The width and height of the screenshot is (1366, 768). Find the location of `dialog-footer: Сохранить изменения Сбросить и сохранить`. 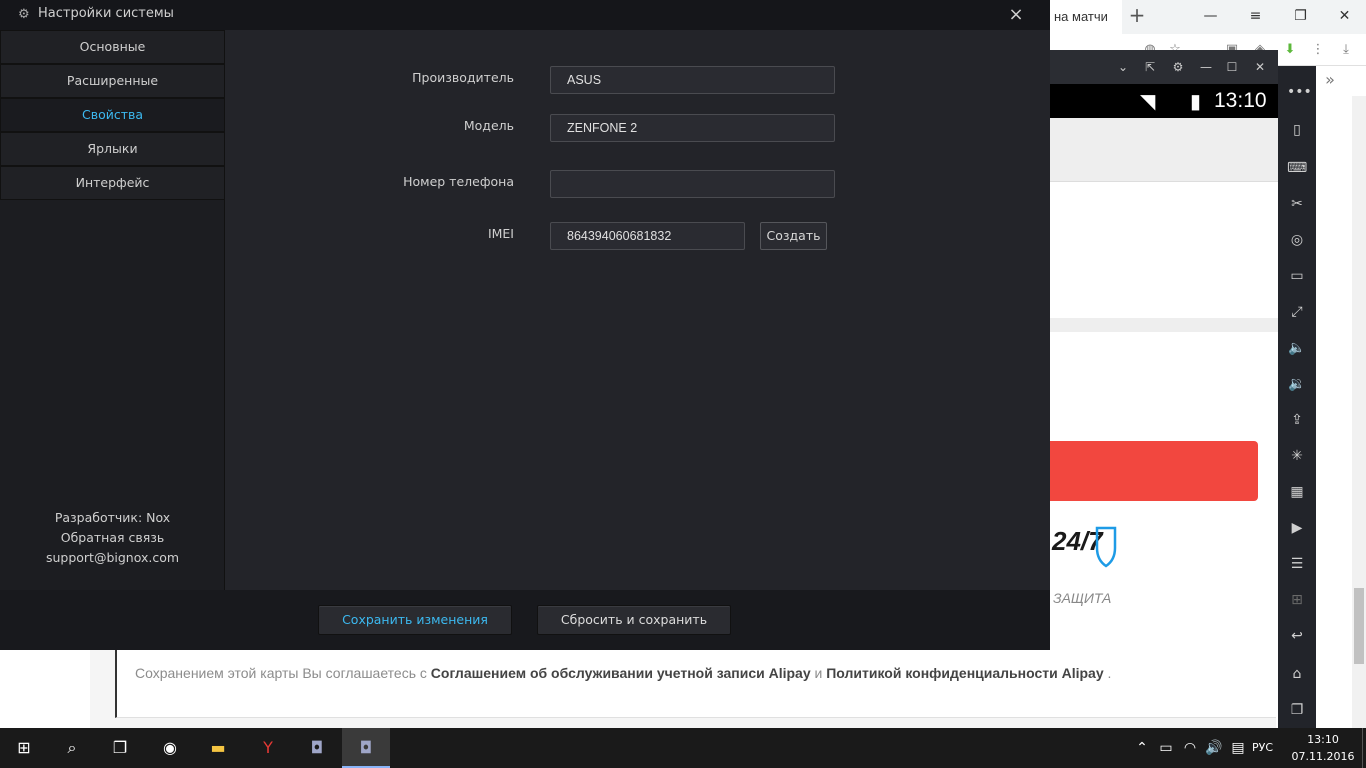

dialog-footer: Сохранить изменения Сбросить и сохранить is located at coordinates (525, 620).